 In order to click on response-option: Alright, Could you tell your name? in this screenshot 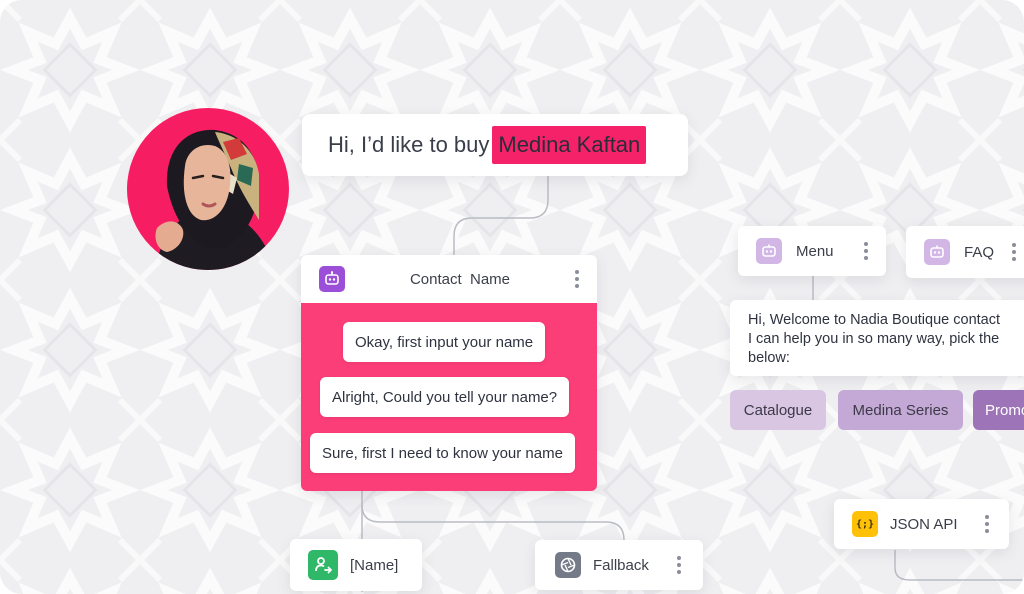, I will do `click(445, 397)`.